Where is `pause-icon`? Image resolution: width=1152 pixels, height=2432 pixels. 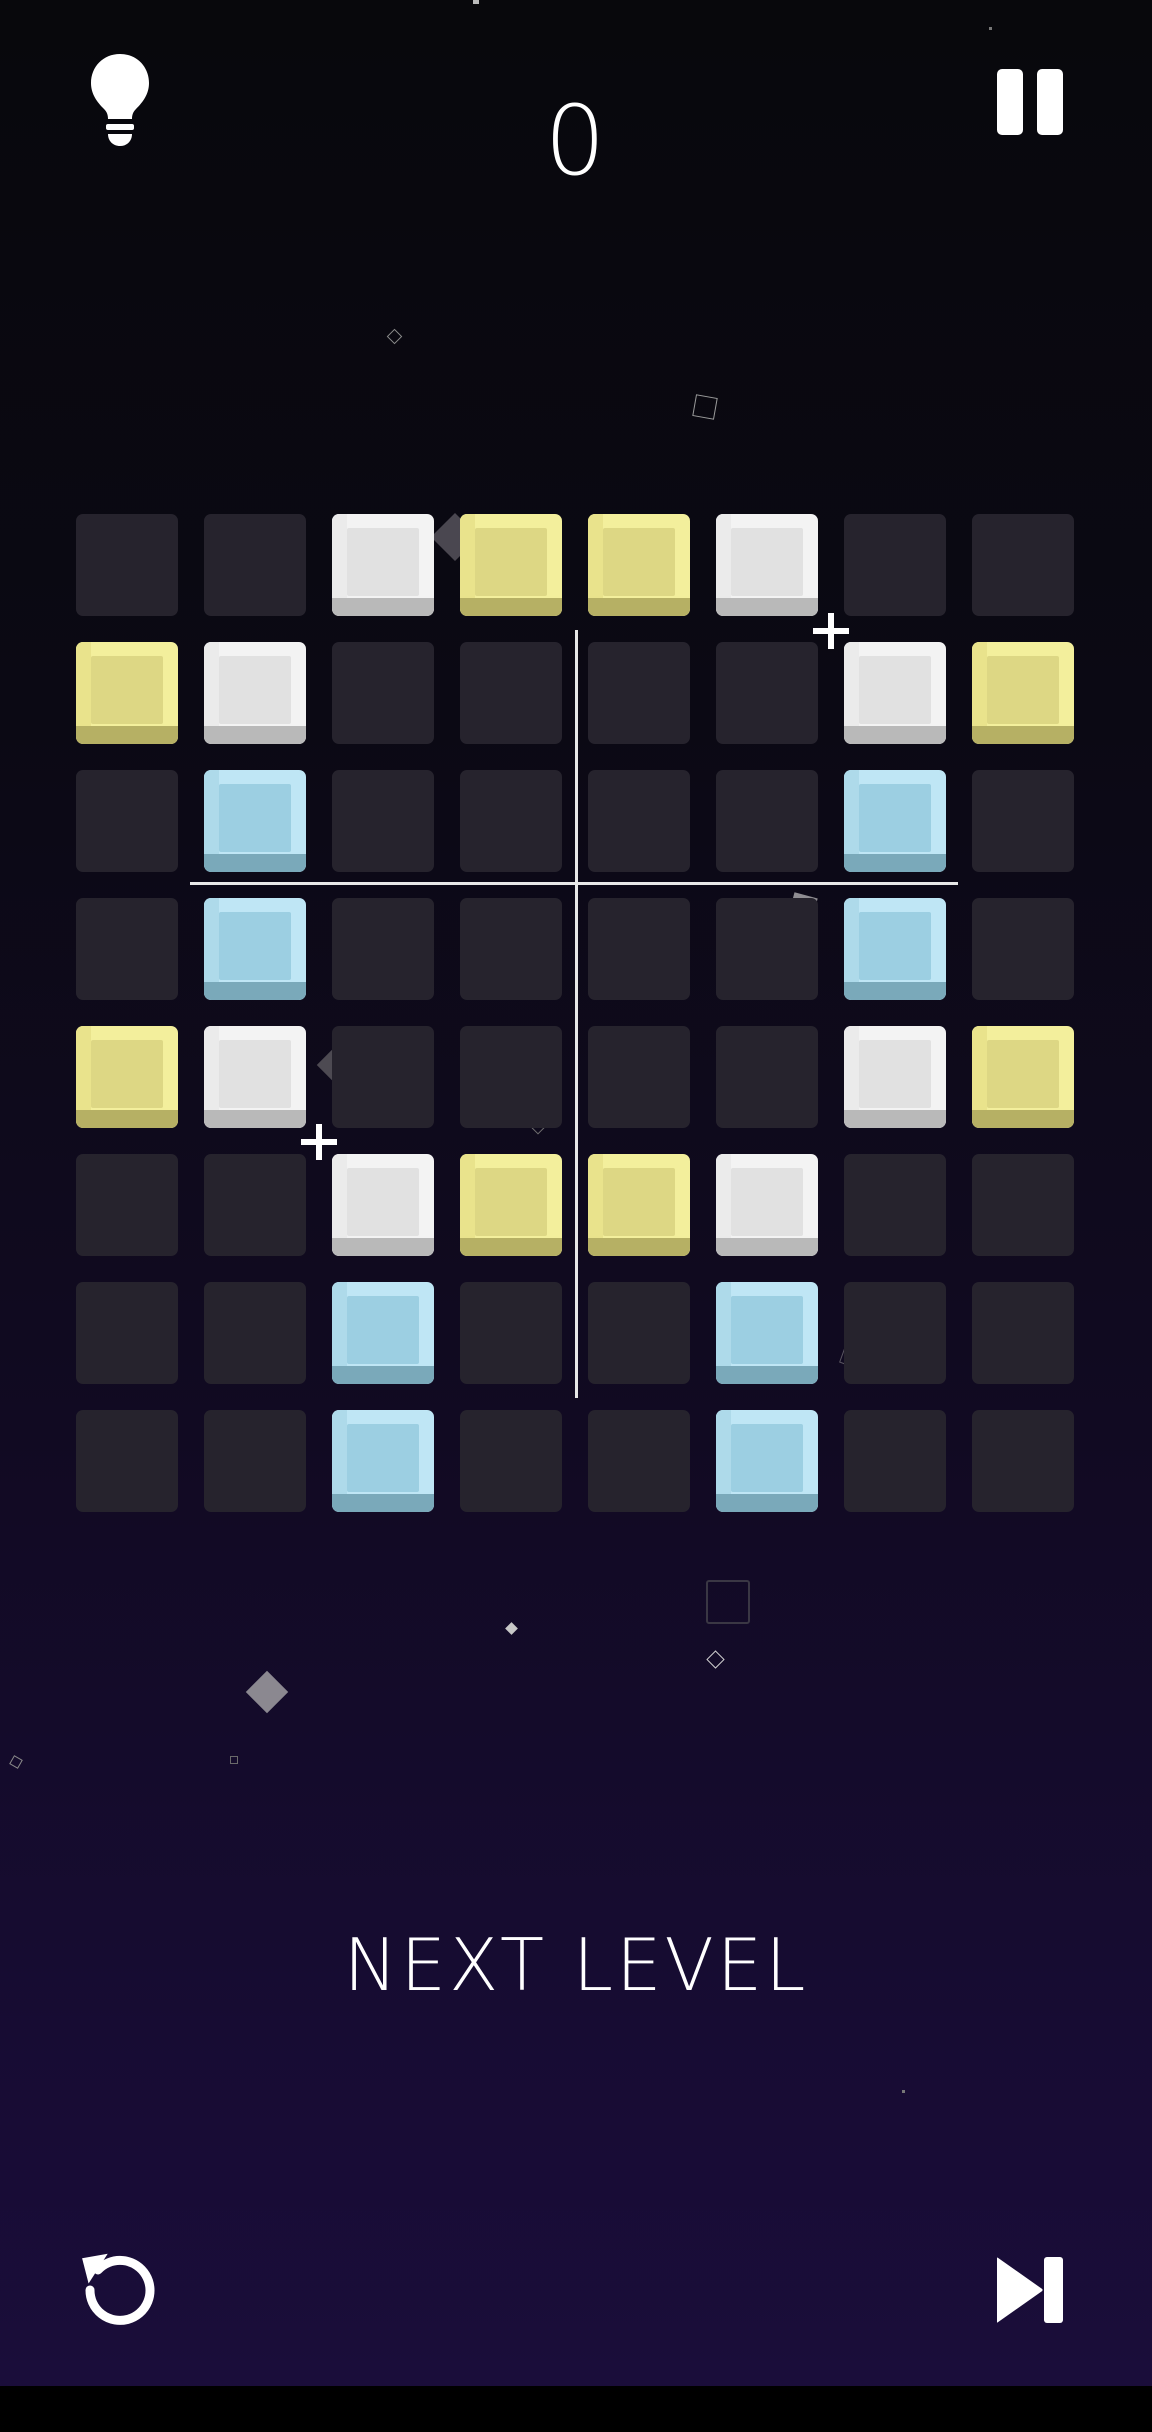
pause-icon is located at coordinates (1030, 104).